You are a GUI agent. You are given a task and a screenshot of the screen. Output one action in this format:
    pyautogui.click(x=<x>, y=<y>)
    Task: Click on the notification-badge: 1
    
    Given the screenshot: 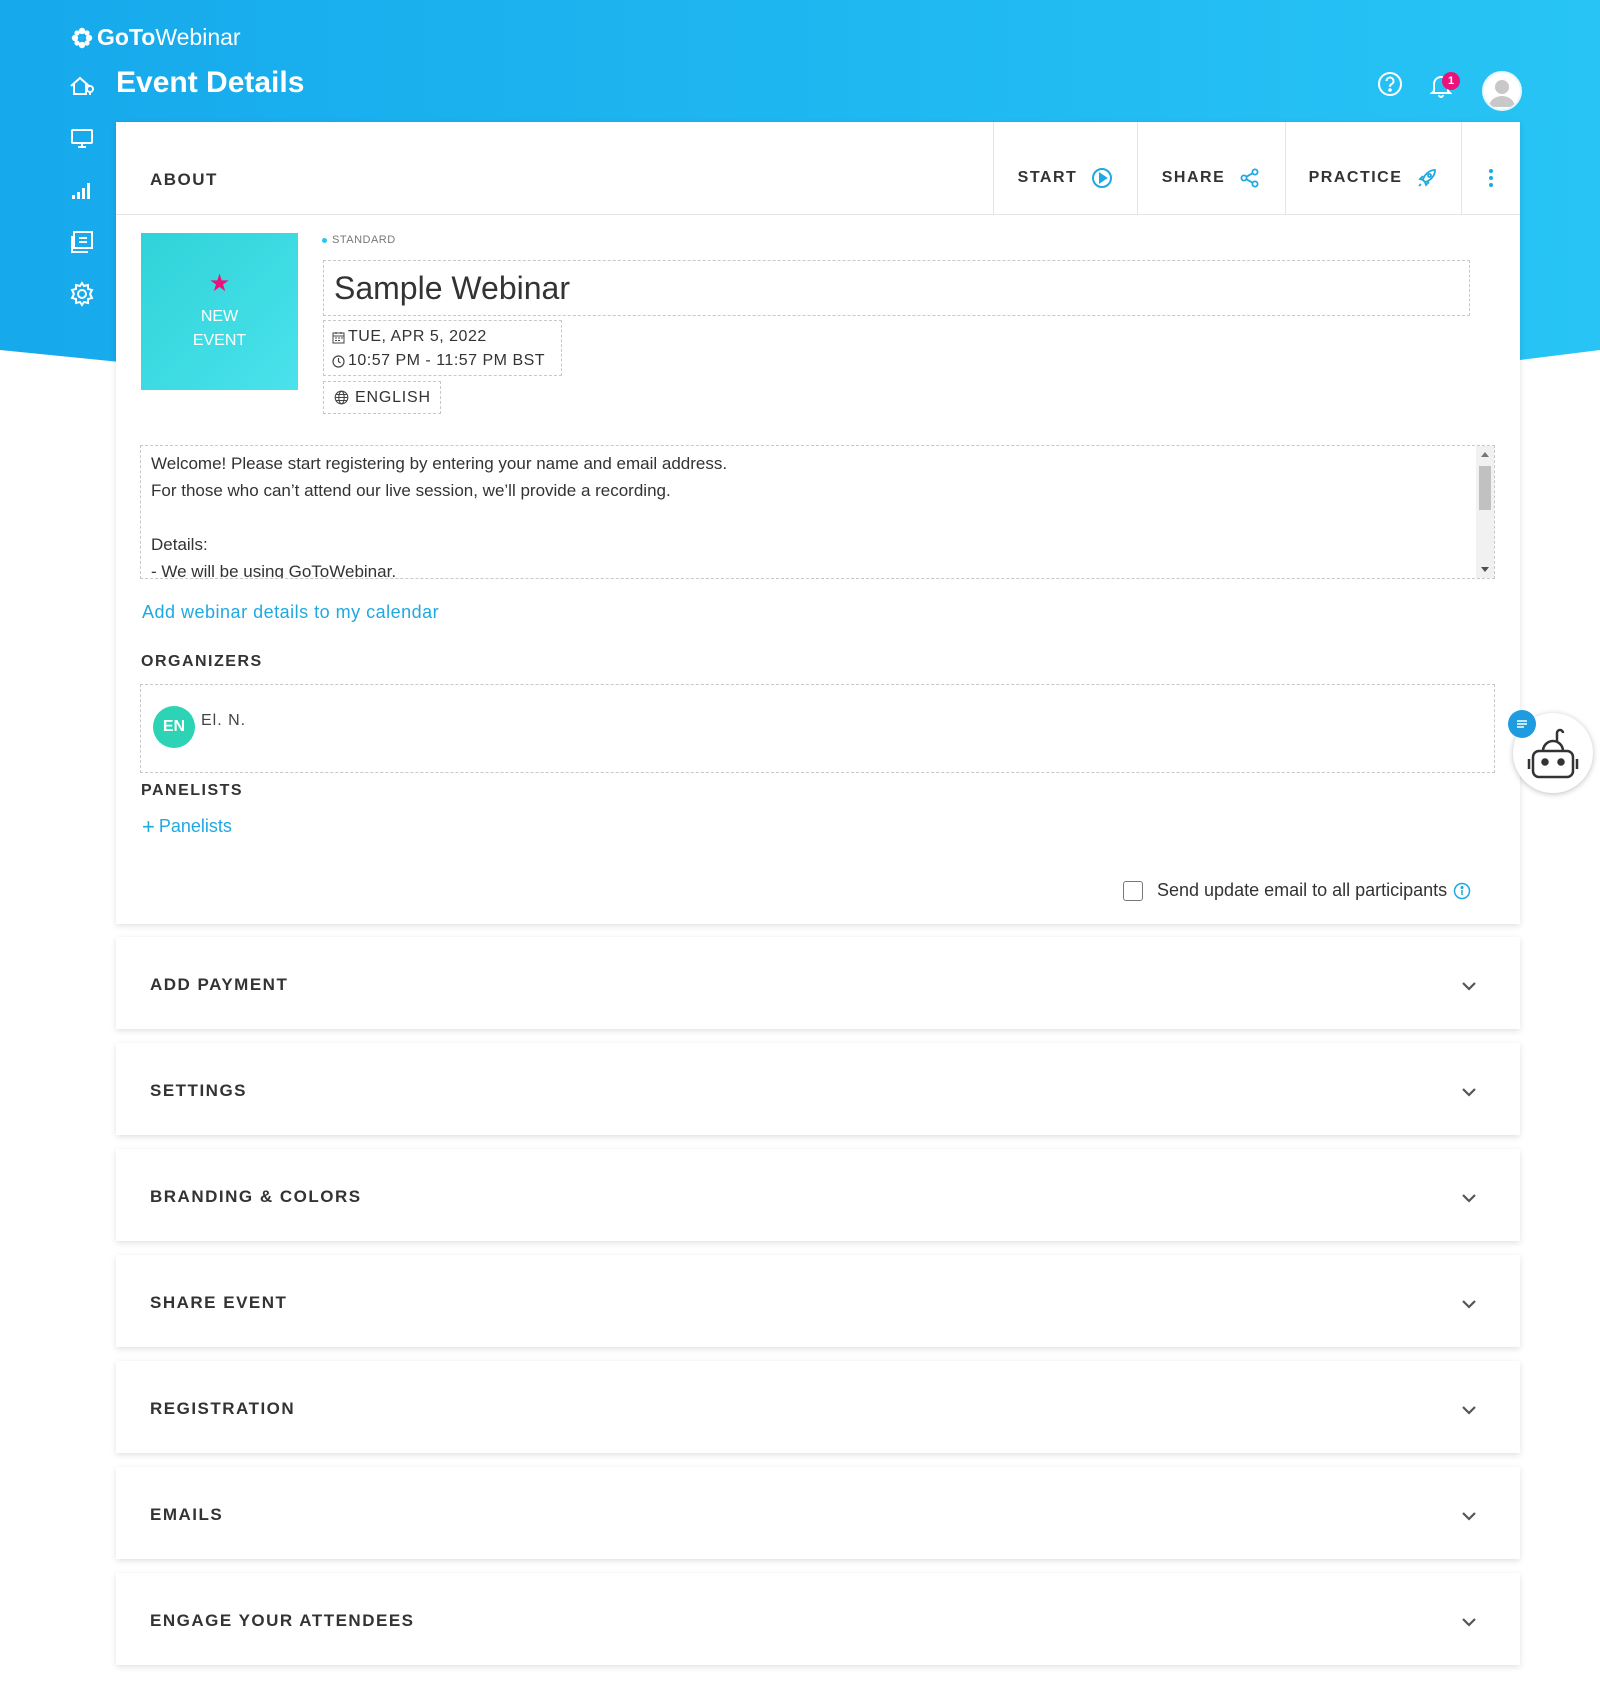 What is the action you would take?
    pyautogui.click(x=1451, y=81)
    